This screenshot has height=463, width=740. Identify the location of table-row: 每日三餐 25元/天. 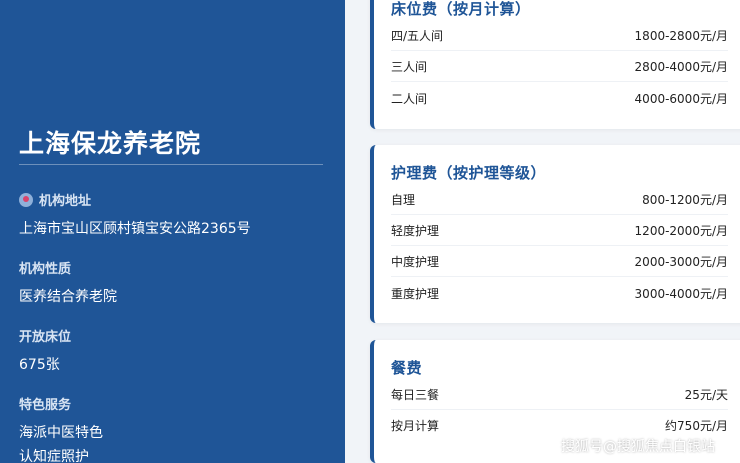
(559, 394).